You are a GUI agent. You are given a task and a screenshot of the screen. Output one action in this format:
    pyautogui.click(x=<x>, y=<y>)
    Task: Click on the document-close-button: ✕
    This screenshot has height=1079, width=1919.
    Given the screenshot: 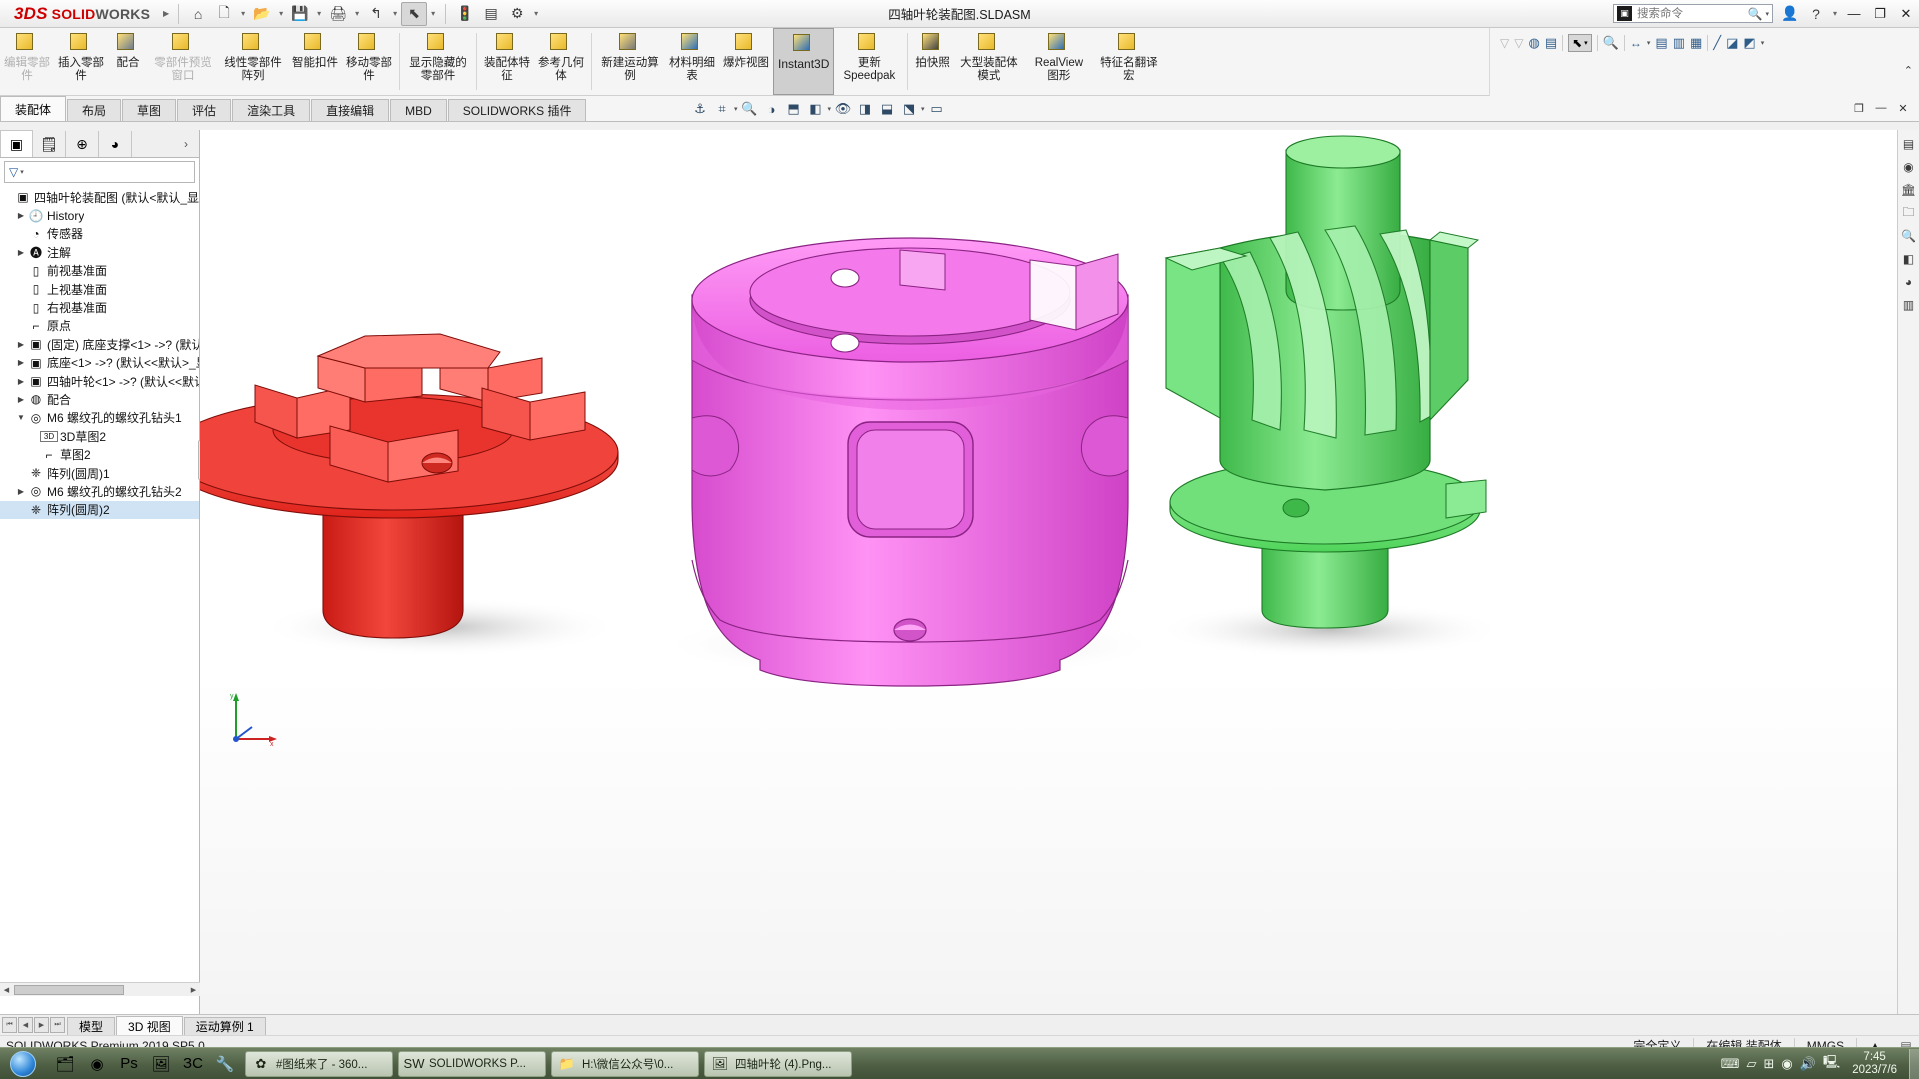 What is the action you would take?
    pyautogui.click(x=1903, y=108)
    